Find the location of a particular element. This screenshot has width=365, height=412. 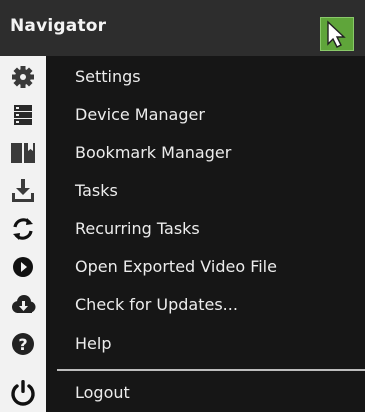

menu-item-open-exported-video: Open Exported Video File is located at coordinates (182, 267).